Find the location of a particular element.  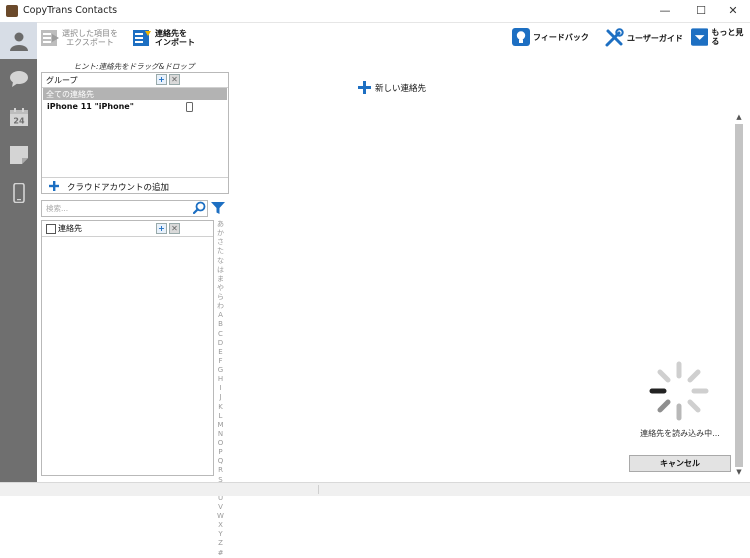

scrollbar-thumb is located at coordinates (739, 295).